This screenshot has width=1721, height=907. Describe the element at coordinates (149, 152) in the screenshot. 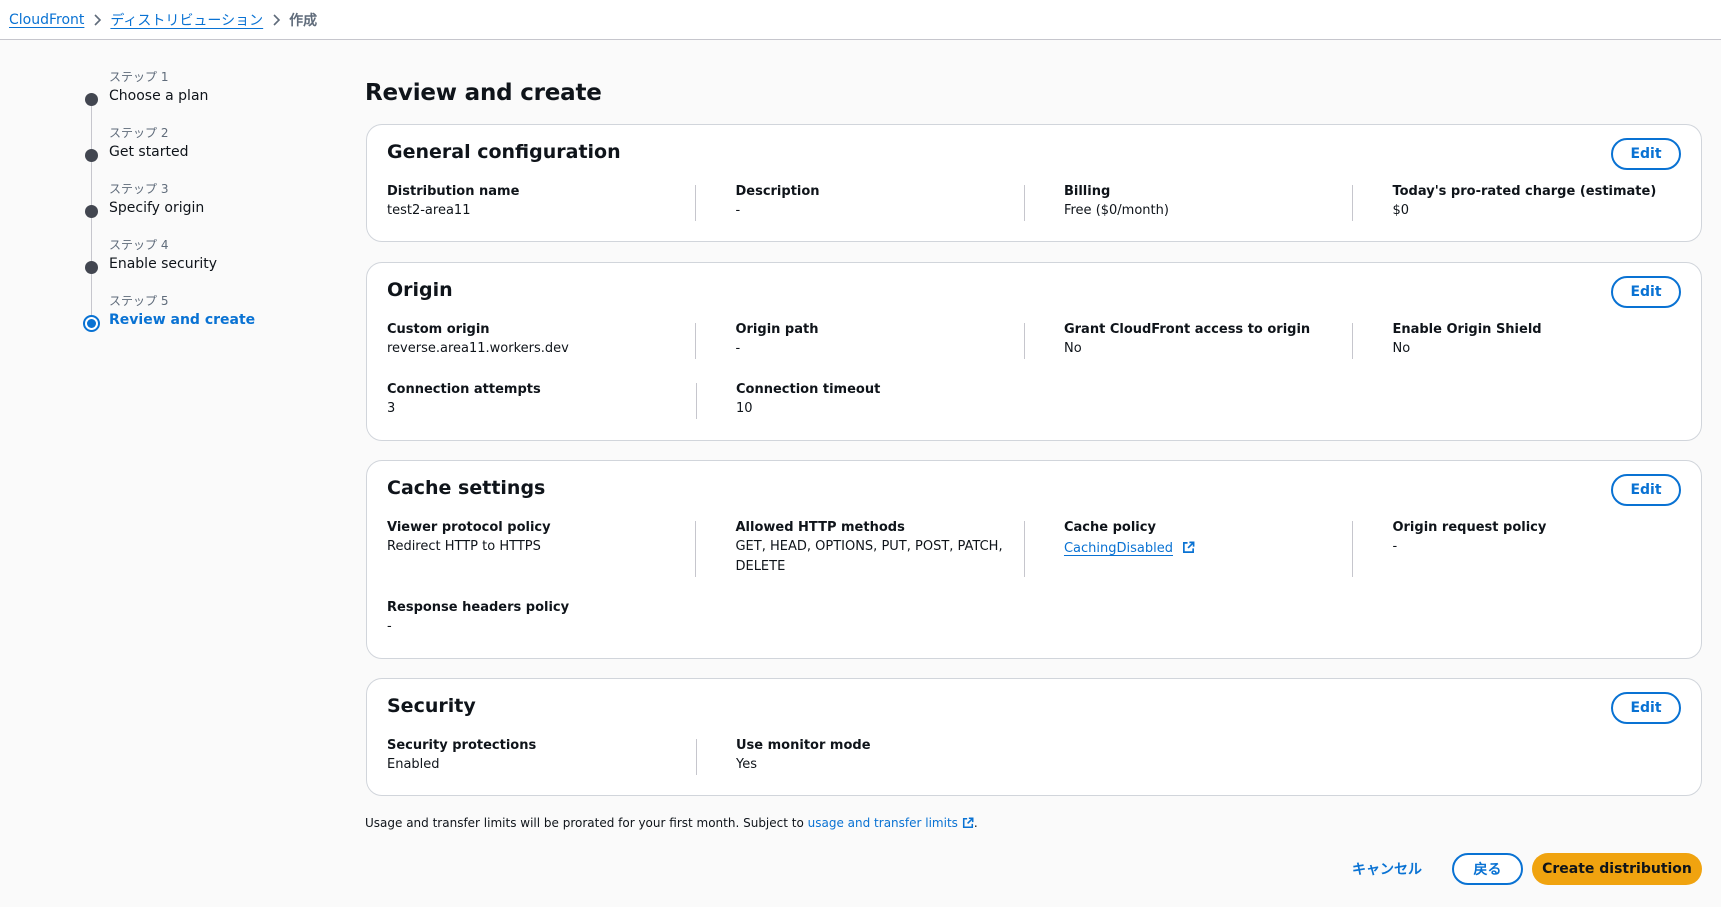

I see `step-label: Get started` at that location.